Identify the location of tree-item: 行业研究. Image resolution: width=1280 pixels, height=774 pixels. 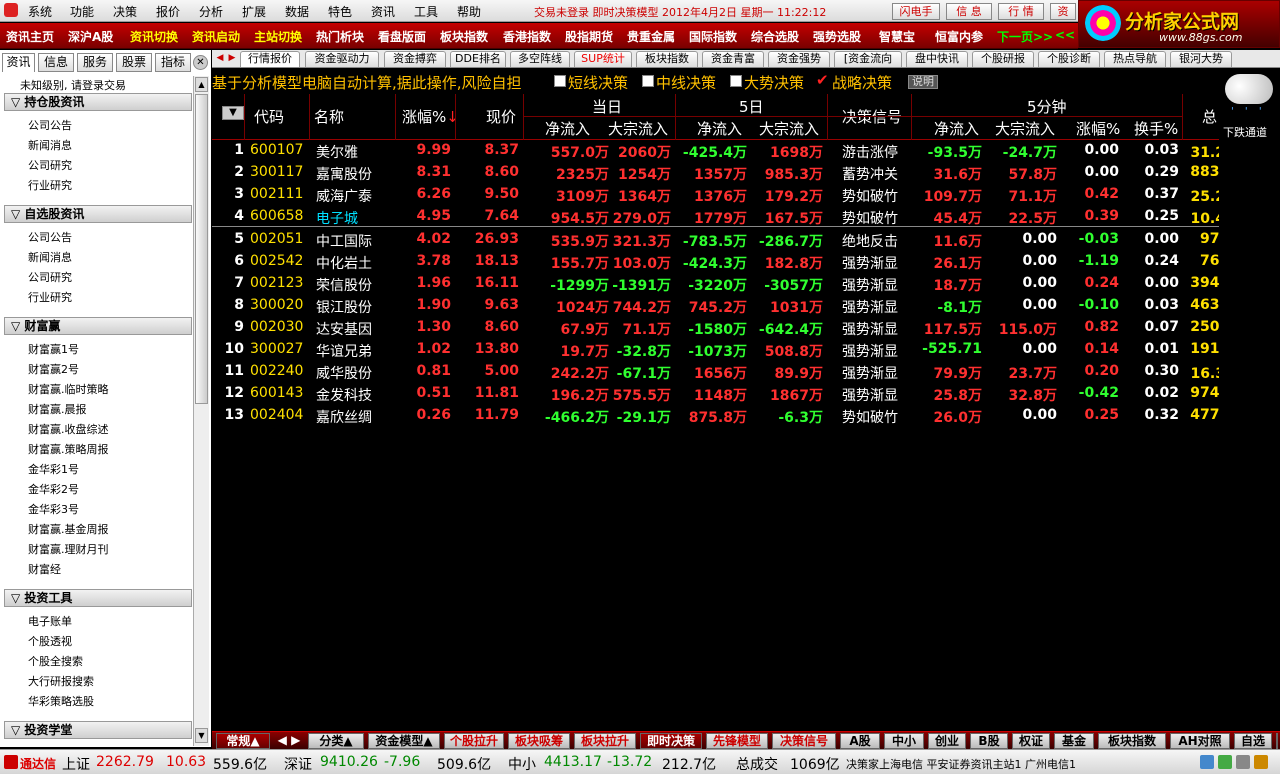
(50, 297).